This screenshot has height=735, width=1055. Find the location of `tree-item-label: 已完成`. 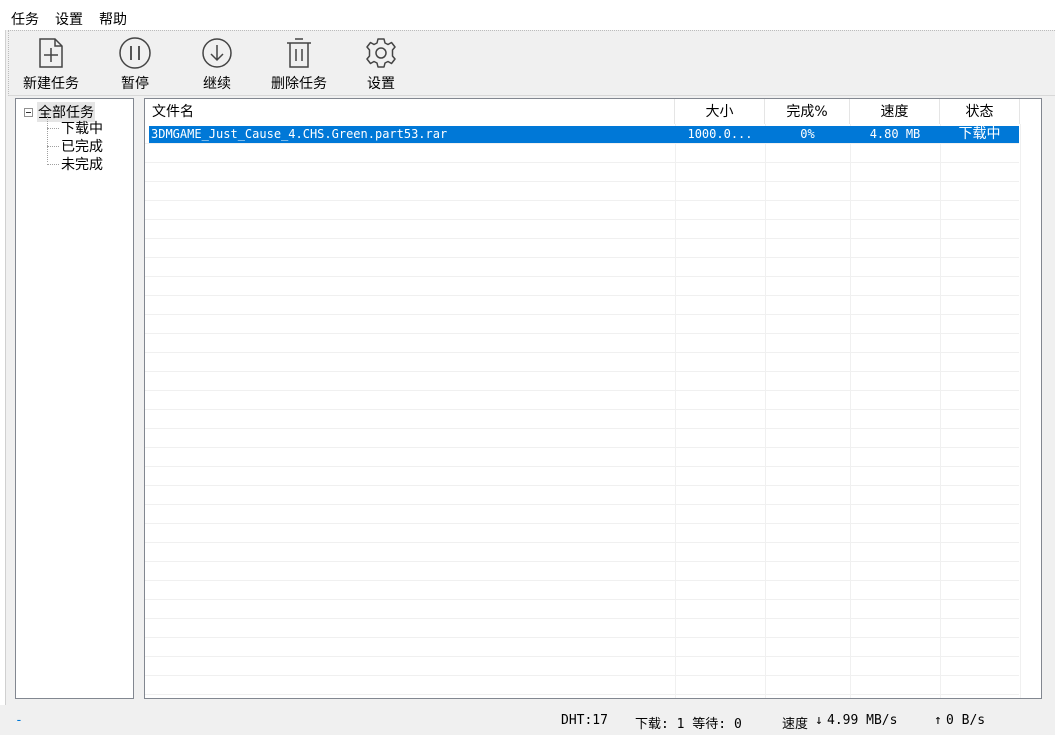

tree-item-label: 已完成 is located at coordinates (82, 147).